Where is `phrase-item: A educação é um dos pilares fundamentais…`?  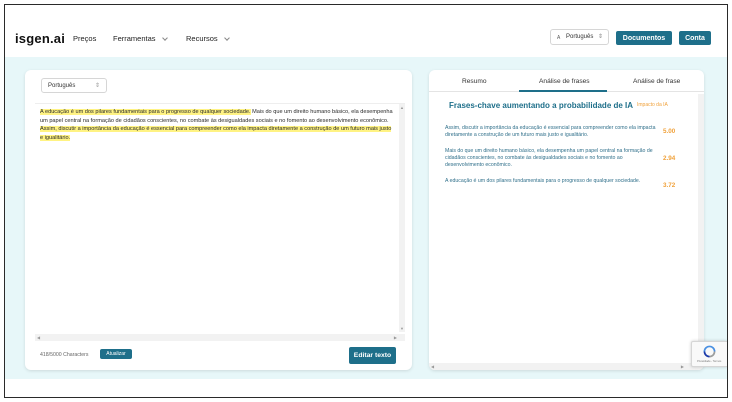 phrase-item: A educação é um dos pilares fundamentais… is located at coordinates (552, 181).